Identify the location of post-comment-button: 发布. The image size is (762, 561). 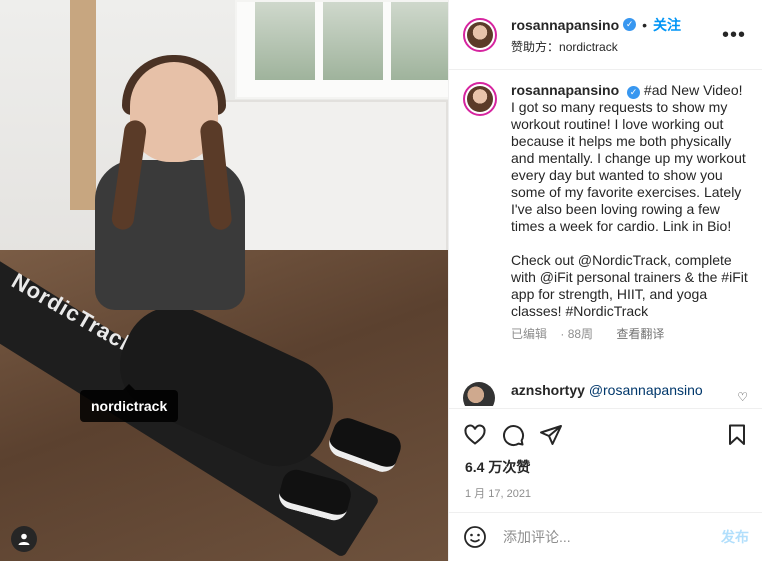
(735, 537).